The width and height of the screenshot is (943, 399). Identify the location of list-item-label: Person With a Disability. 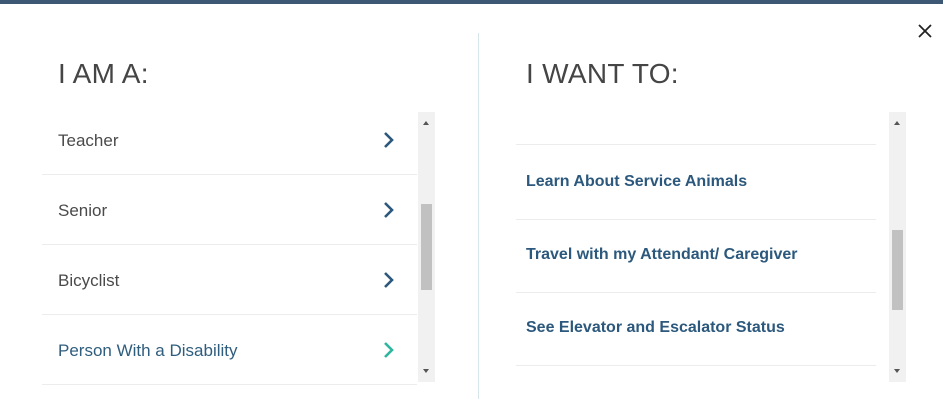
(148, 350).